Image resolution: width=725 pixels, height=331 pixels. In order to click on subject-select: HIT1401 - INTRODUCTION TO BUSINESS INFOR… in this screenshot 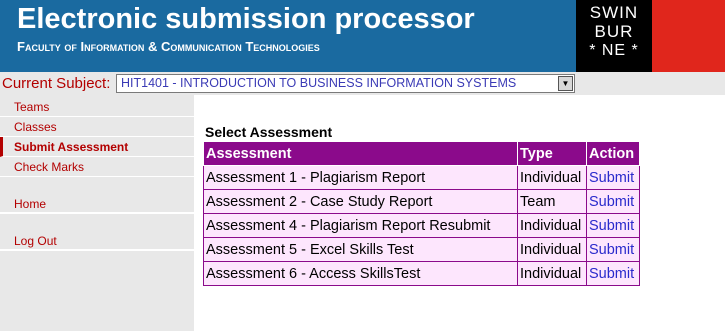, I will do `click(345, 83)`.